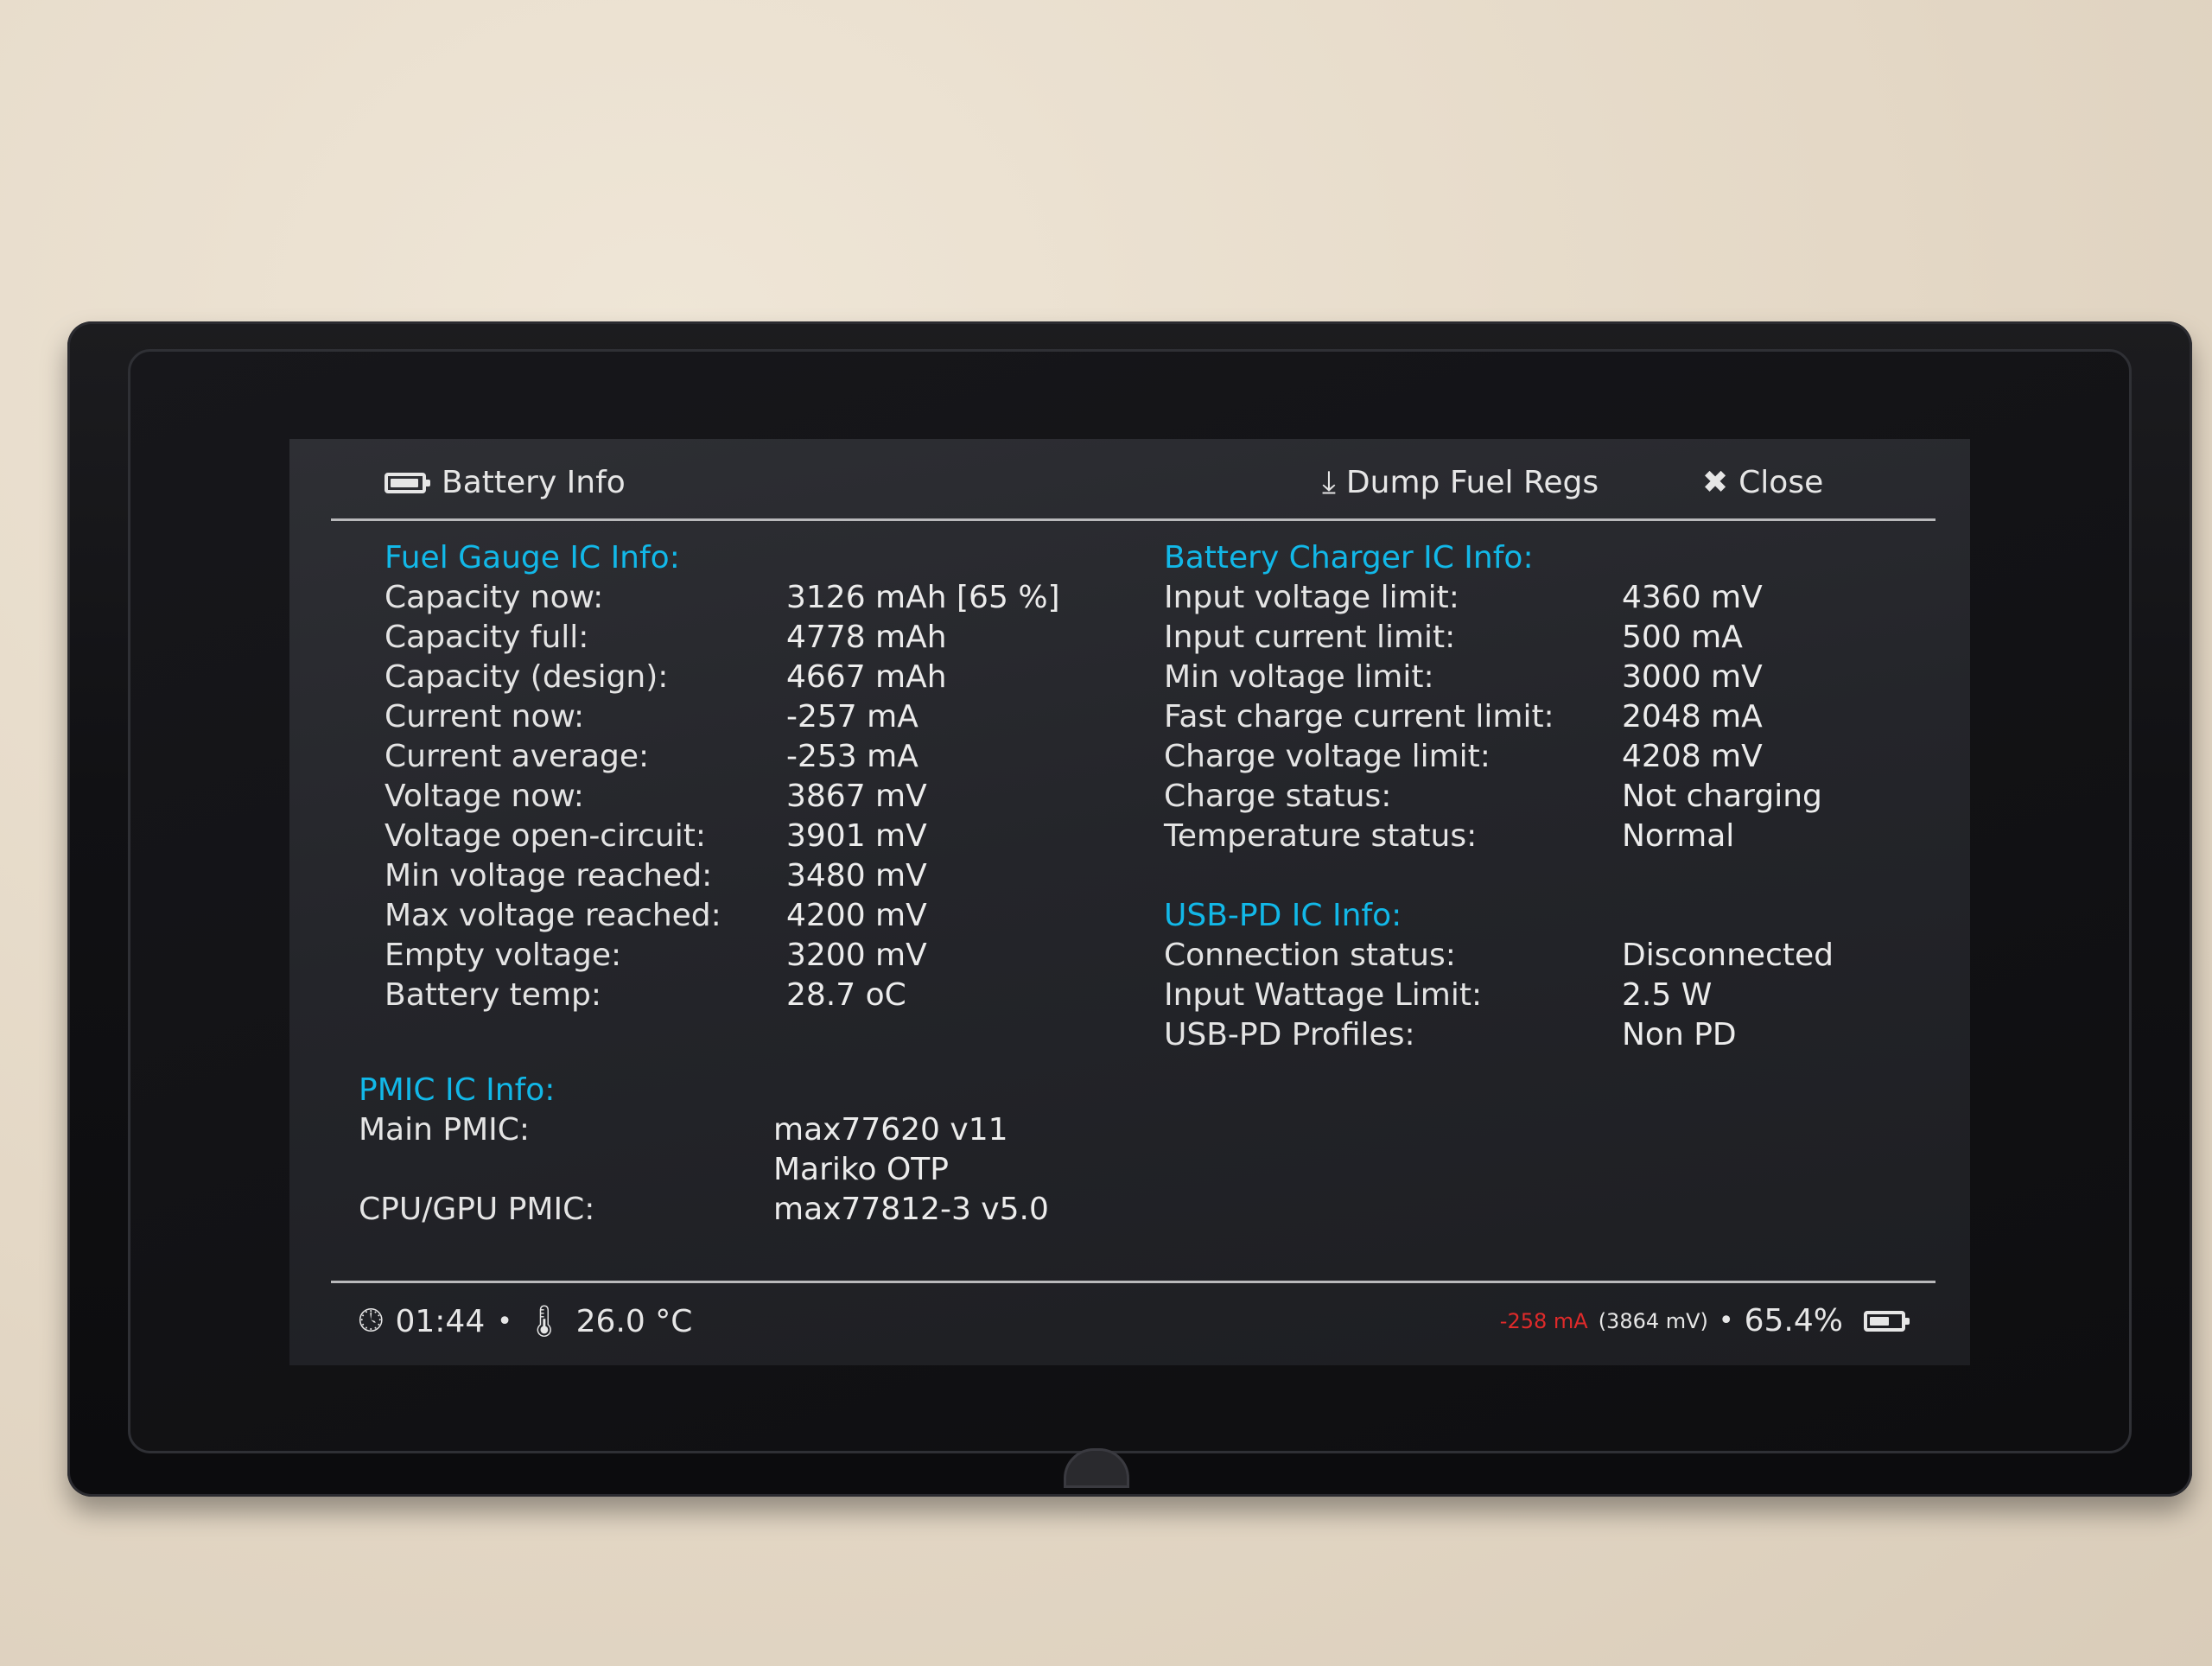 This screenshot has height=1666, width=2212. Describe the element at coordinates (1682, 638) in the screenshot. I see `info-value: 500 mA` at that location.